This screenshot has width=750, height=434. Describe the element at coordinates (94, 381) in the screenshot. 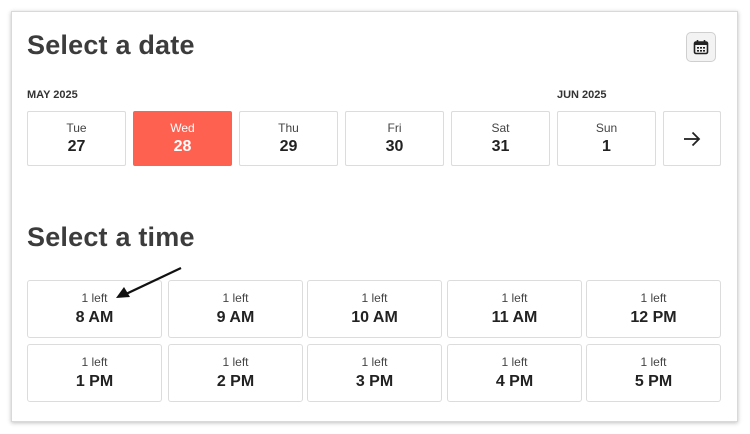

I see `time-label: 1 PM` at that location.